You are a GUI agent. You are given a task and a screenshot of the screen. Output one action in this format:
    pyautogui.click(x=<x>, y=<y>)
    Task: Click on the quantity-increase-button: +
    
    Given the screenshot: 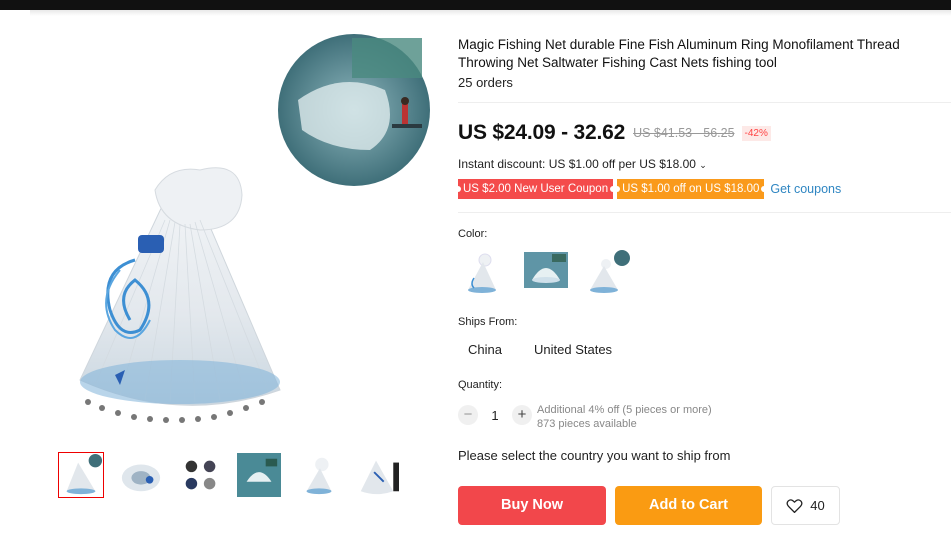 What is the action you would take?
    pyautogui.click(x=522, y=415)
    